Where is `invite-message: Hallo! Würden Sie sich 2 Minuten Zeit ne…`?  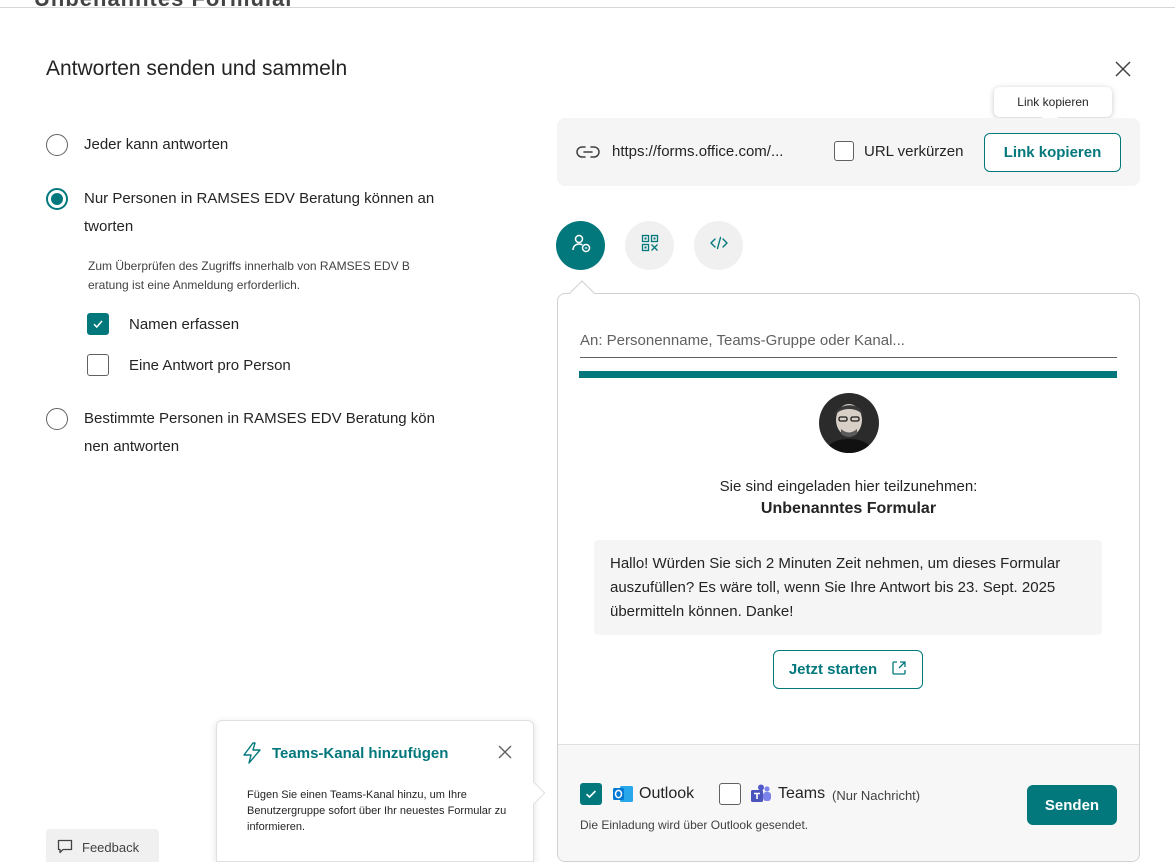 invite-message: Hallo! Würden Sie sich 2 Minuten Zeit ne… is located at coordinates (848, 587).